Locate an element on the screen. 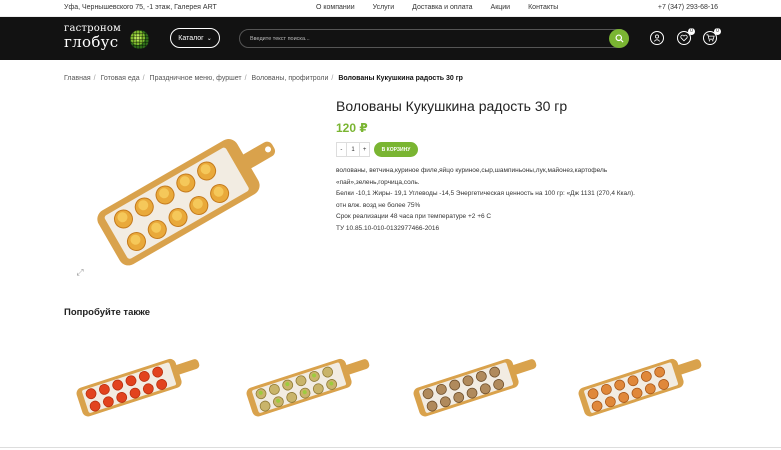  breadcrumb-holiday-menu: Праздничное меню, фуршет is located at coordinates (196, 78).